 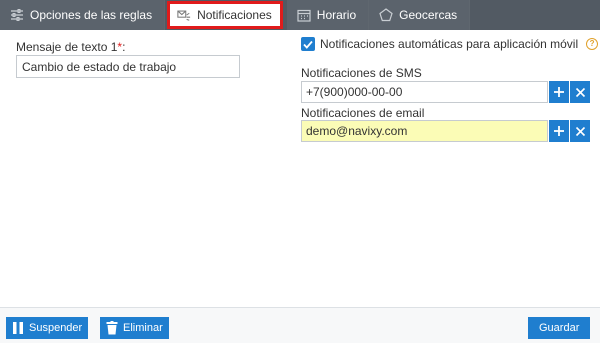 I want to click on remove-sms-button, so click(x=580, y=92).